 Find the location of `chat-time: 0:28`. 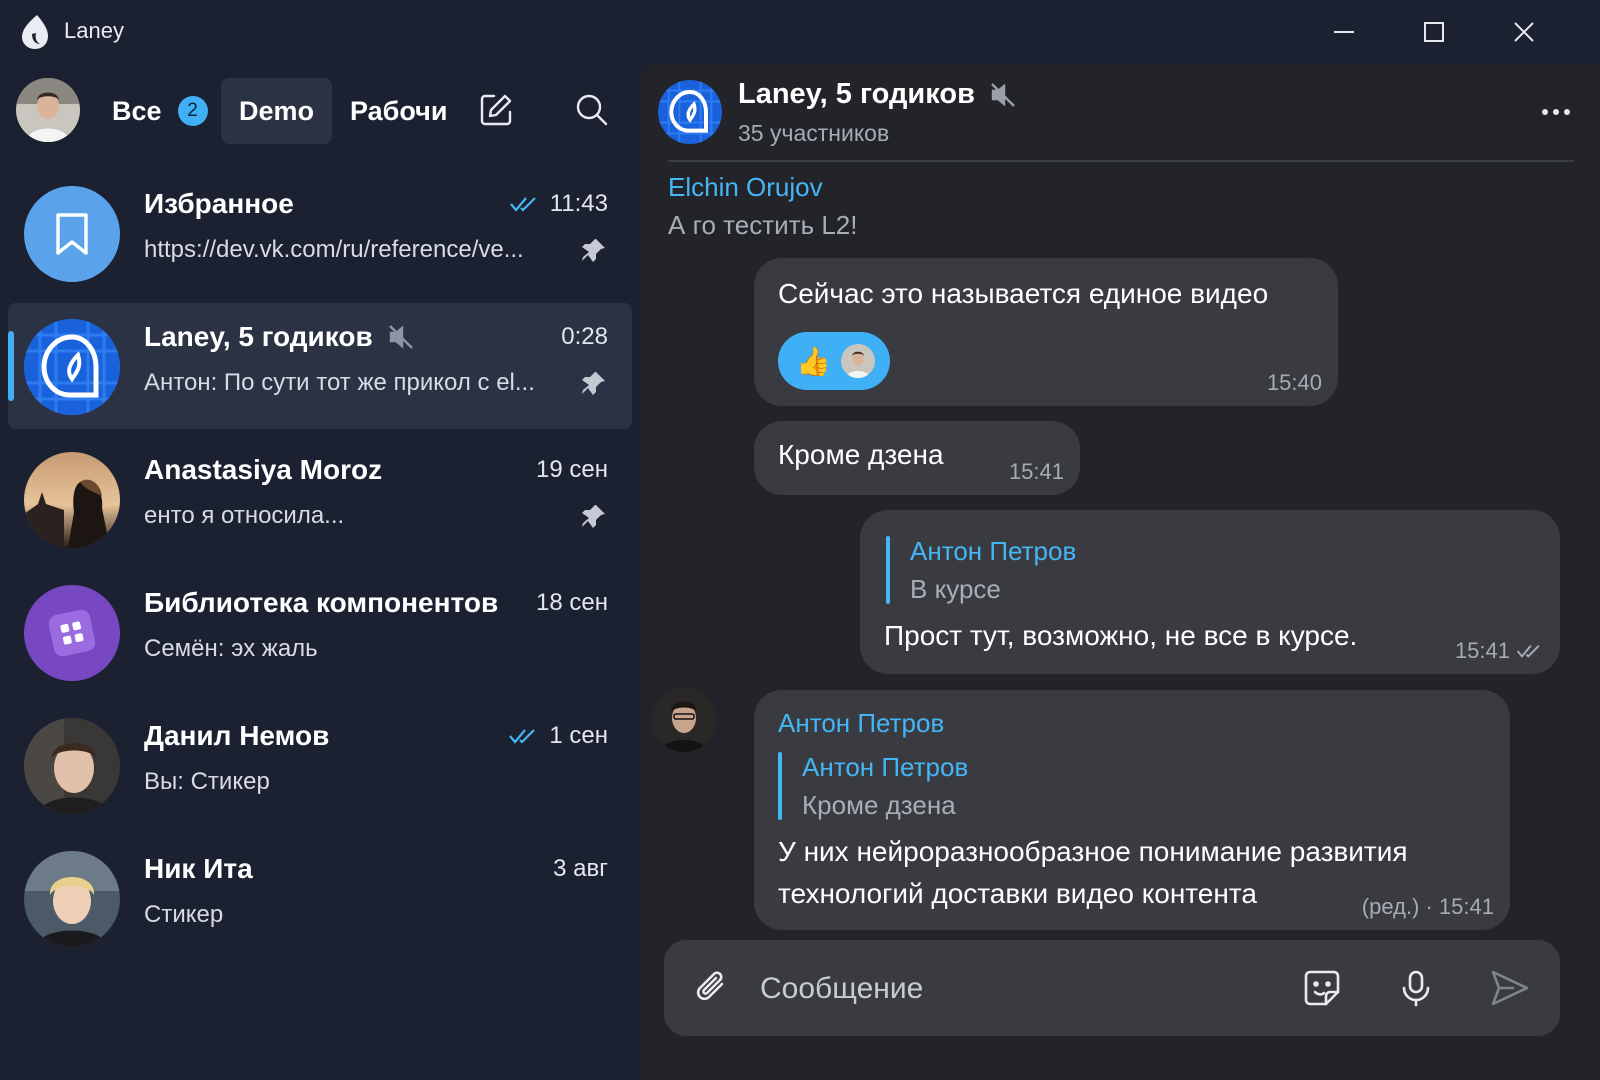

chat-time: 0:28 is located at coordinates (584, 336).